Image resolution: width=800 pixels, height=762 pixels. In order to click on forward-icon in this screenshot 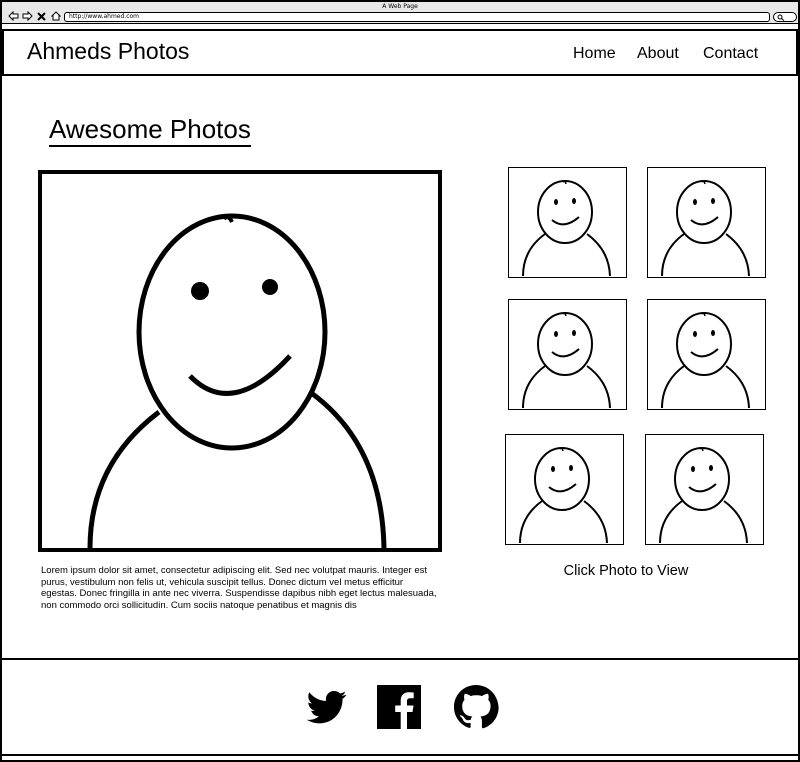, I will do `click(27, 16)`.